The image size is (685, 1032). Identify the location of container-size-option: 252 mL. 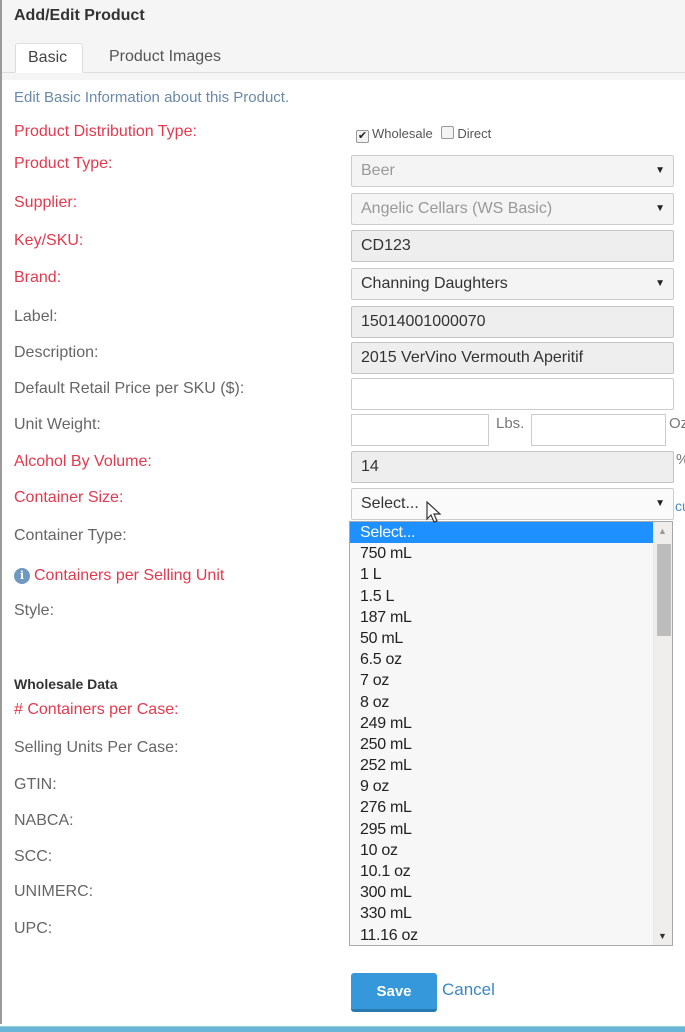
(502, 765).